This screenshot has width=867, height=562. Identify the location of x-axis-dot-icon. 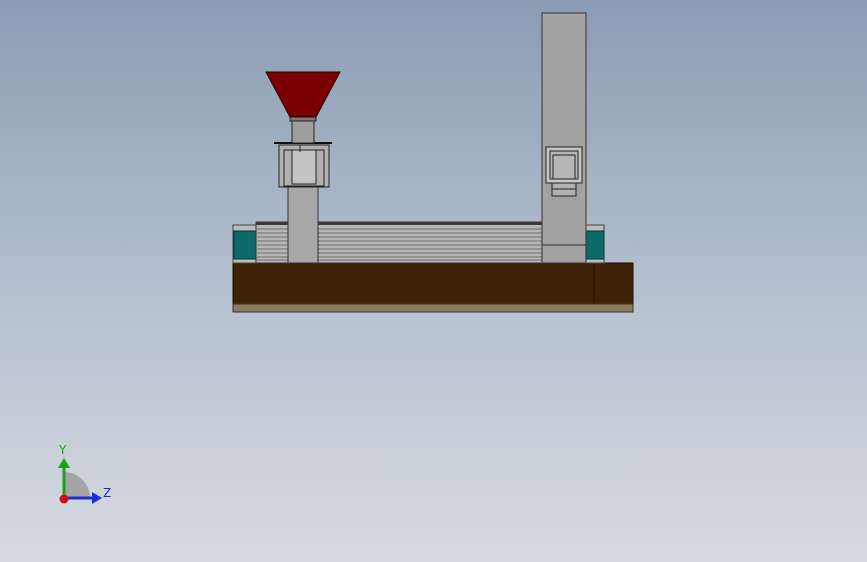
(64, 499).